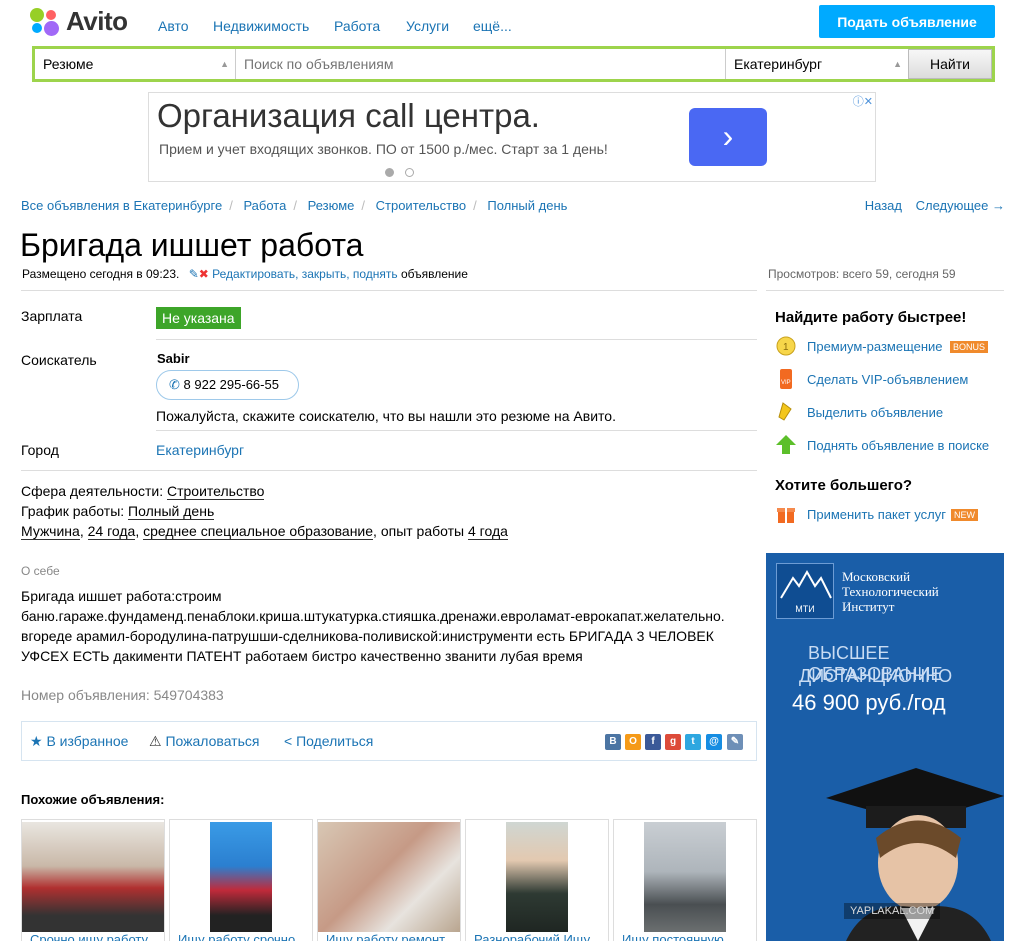  Describe the element at coordinates (389, 172) in the screenshot. I see `carousel-dot-active` at that location.